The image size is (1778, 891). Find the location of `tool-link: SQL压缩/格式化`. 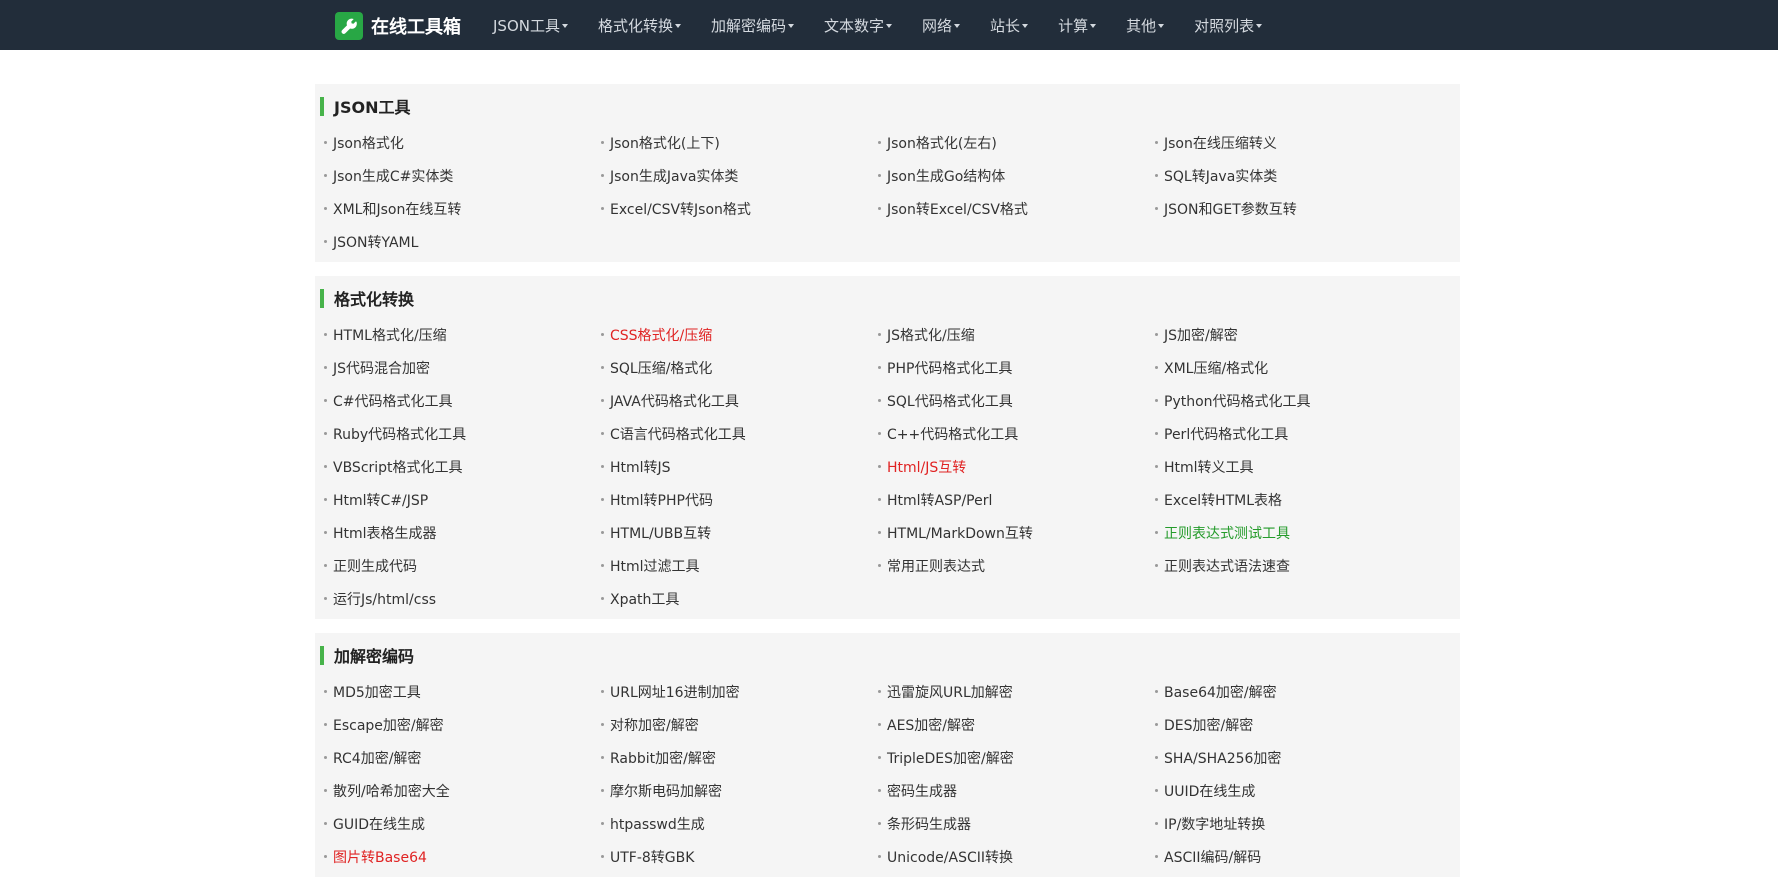

tool-link: SQL压缩/格式化 is located at coordinates (739, 367).